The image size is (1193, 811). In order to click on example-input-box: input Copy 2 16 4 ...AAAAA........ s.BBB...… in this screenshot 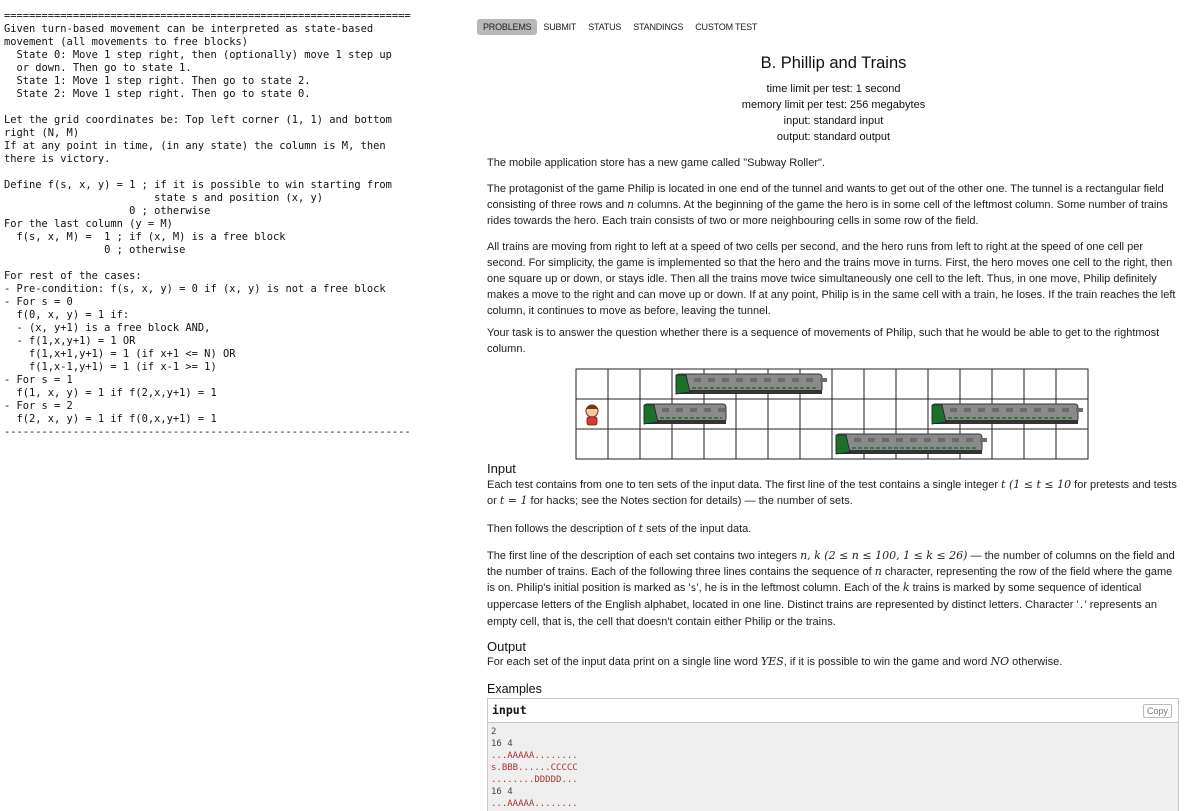, I will do `click(833, 754)`.